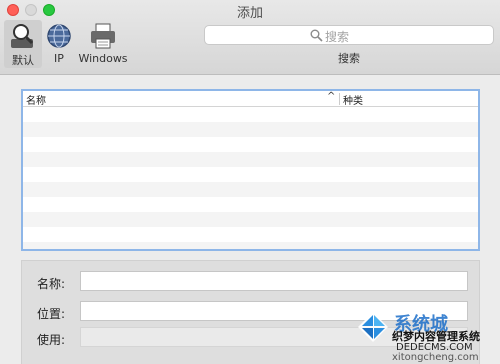 This screenshot has width=500, height=364. Describe the element at coordinates (353, 99) in the screenshot. I see `column-header-kind: 种类` at that location.